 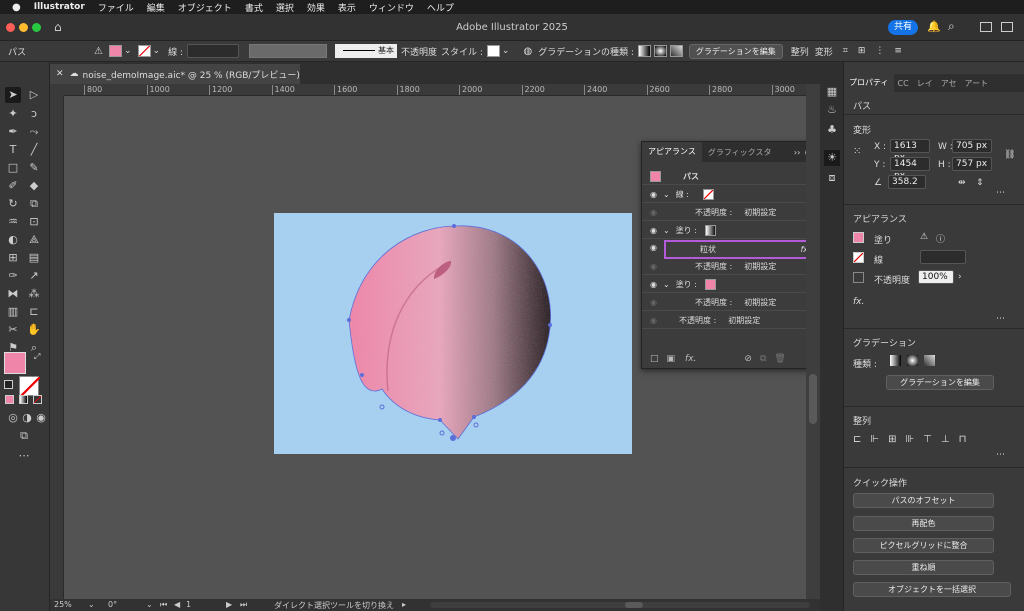 I want to click on close-tab-icon: ✕, so click(x=60, y=74).